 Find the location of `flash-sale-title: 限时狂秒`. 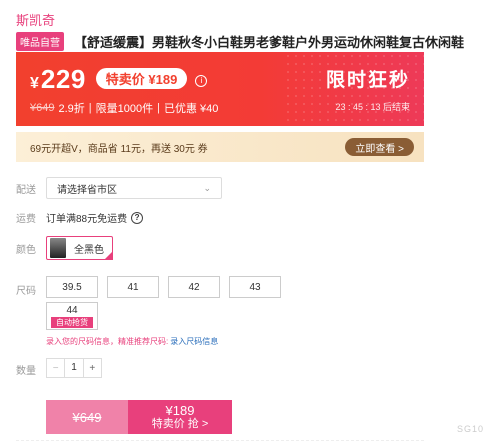

flash-sale-title: 限时狂秒 is located at coordinates (367, 80).